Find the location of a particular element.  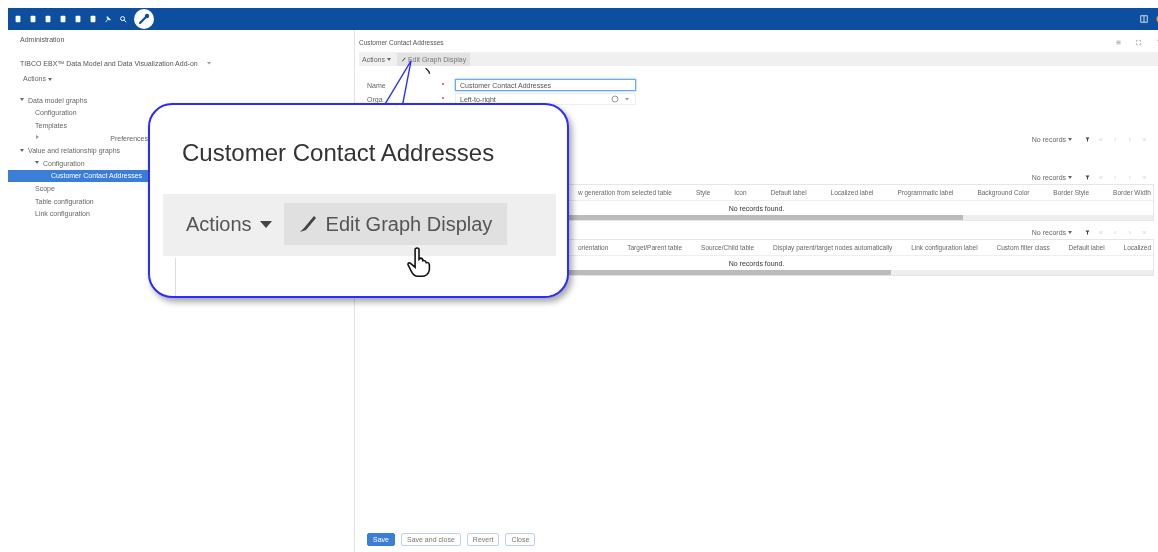

callout-title: Customer Contact Addresses is located at coordinates (338, 153).